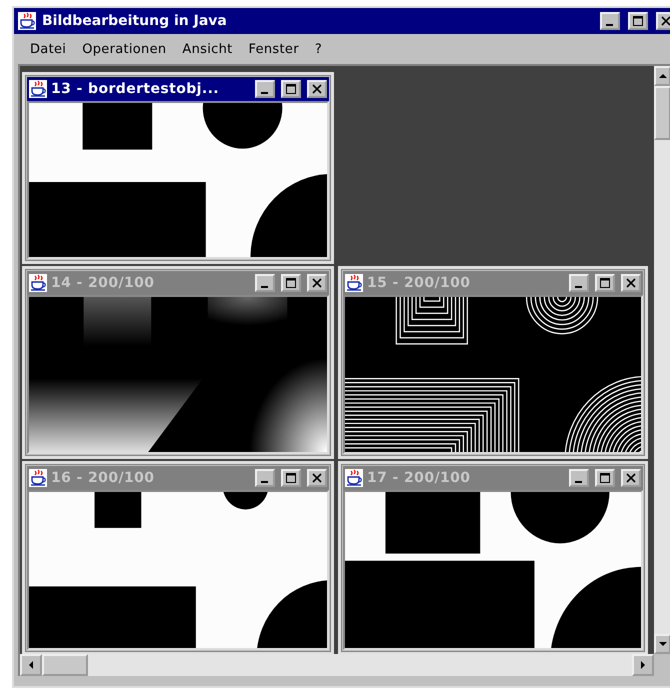 The width and height of the screenshot is (670, 691). What do you see at coordinates (318, 49) in the screenshot?
I see `menu-item: ?` at bounding box center [318, 49].